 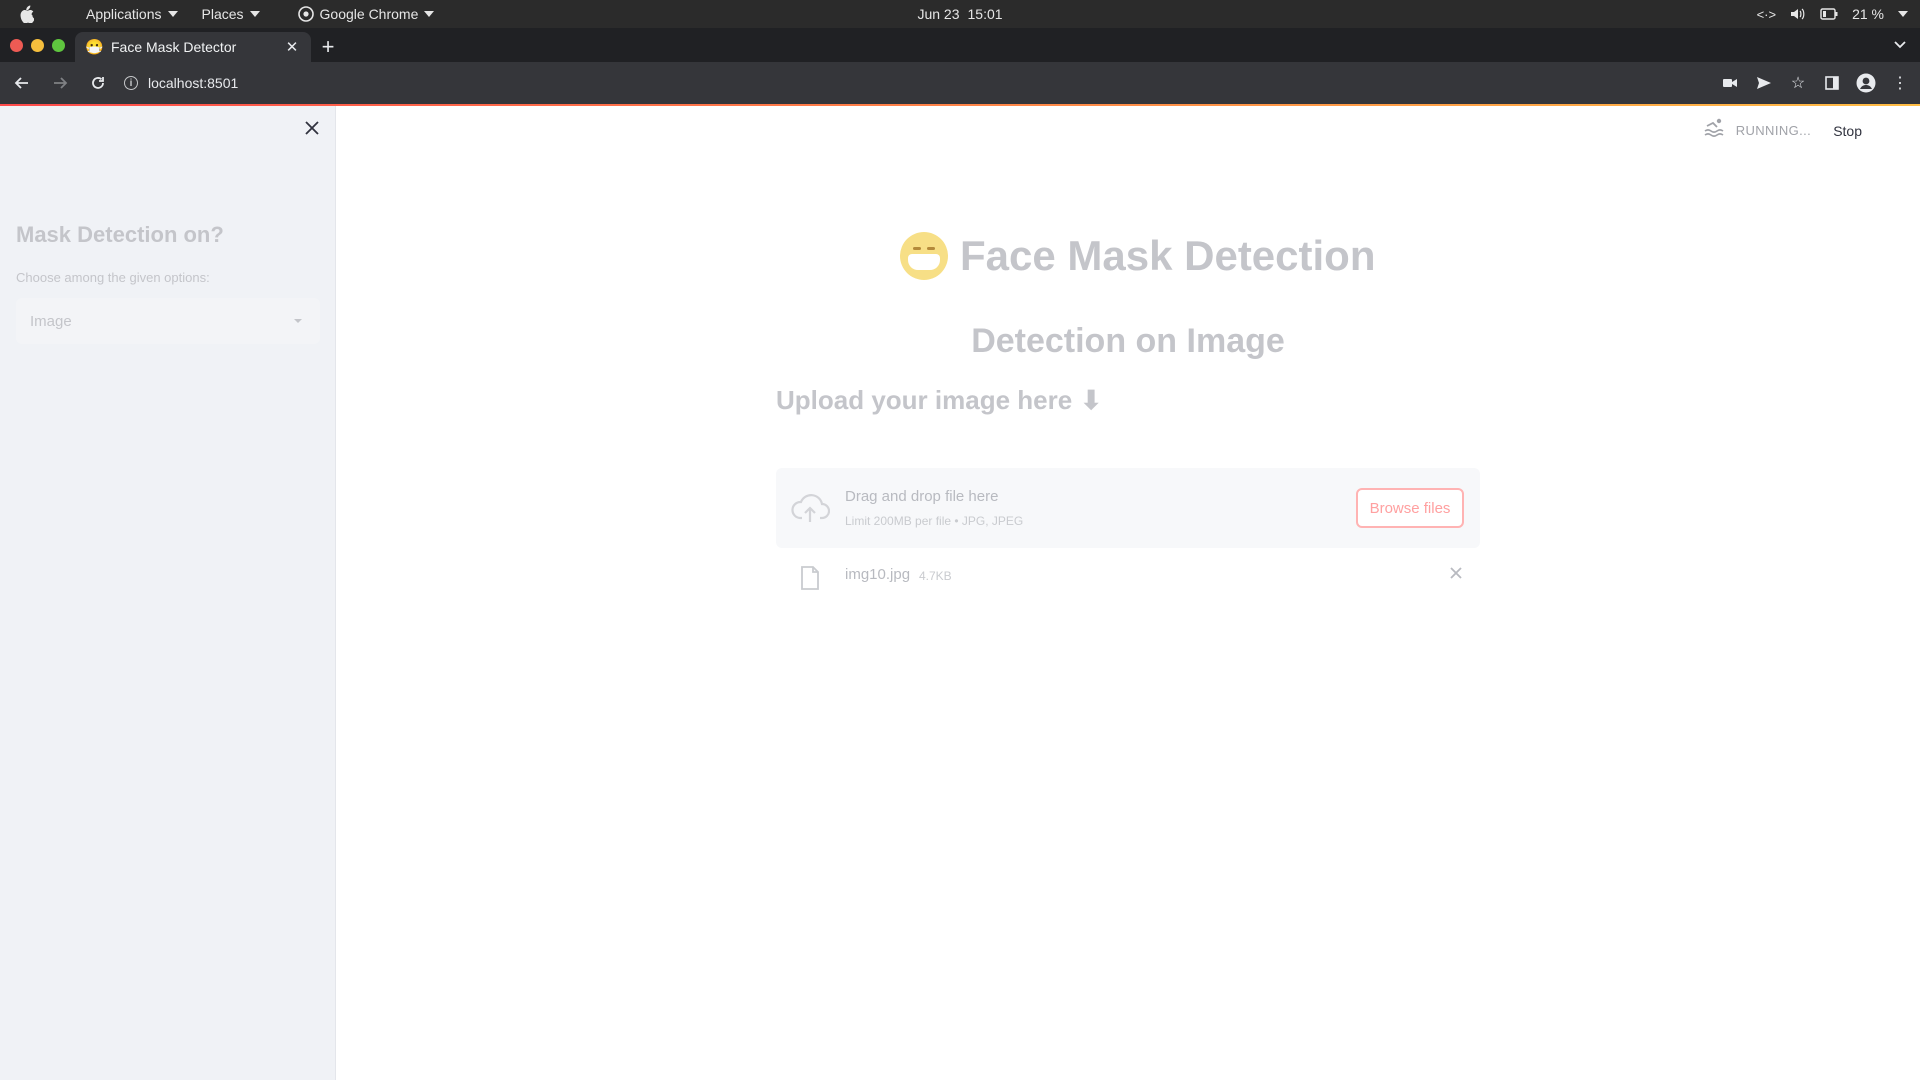 What do you see at coordinates (1832, 83) in the screenshot?
I see `side-panel-icon` at bounding box center [1832, 83].